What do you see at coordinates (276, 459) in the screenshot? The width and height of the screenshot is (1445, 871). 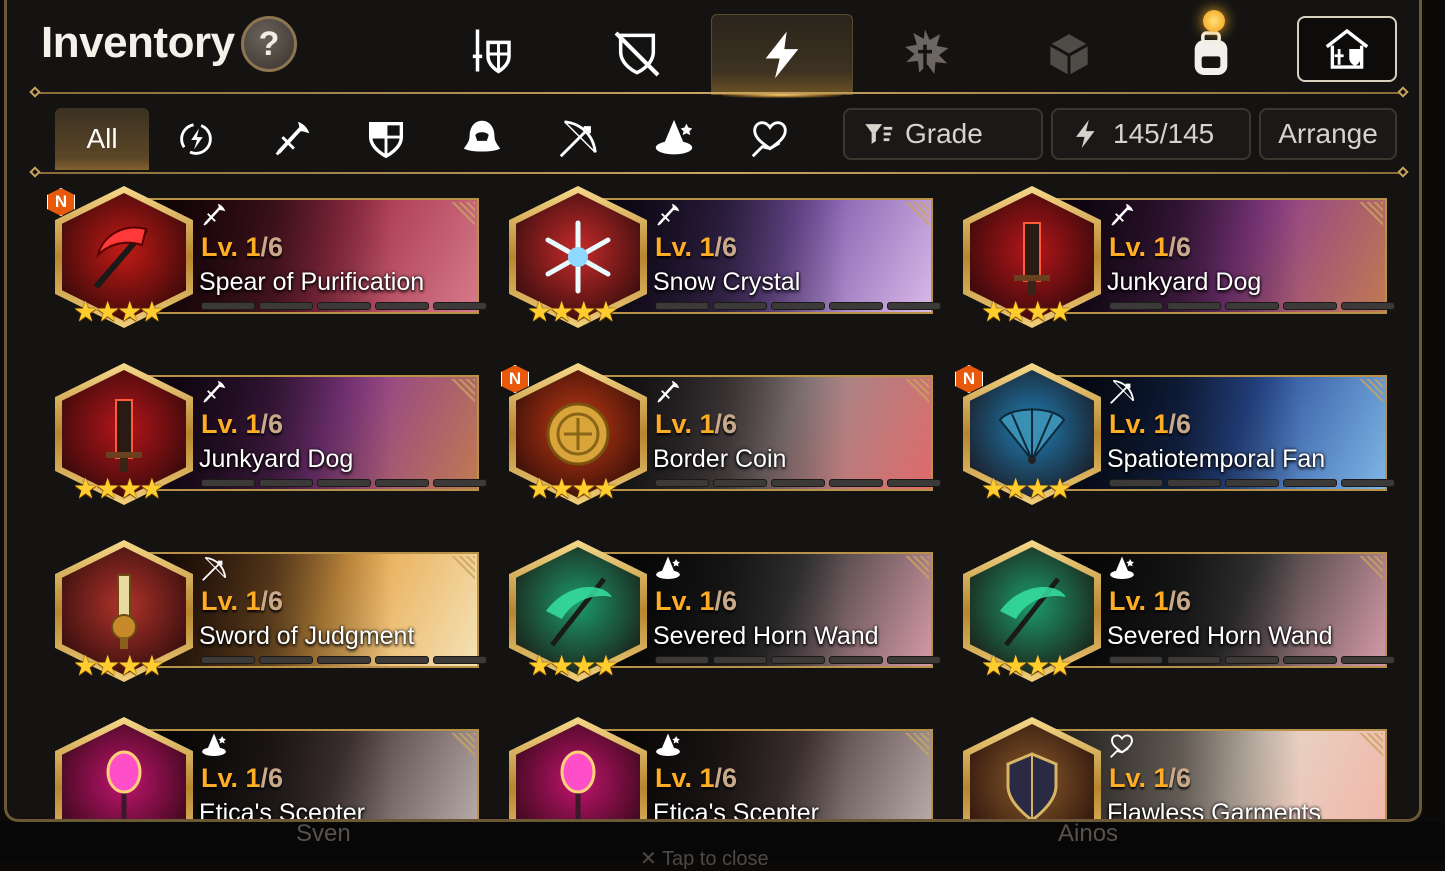 I see `item-name: Junkyard Dog` at bounding box center [276, 459].